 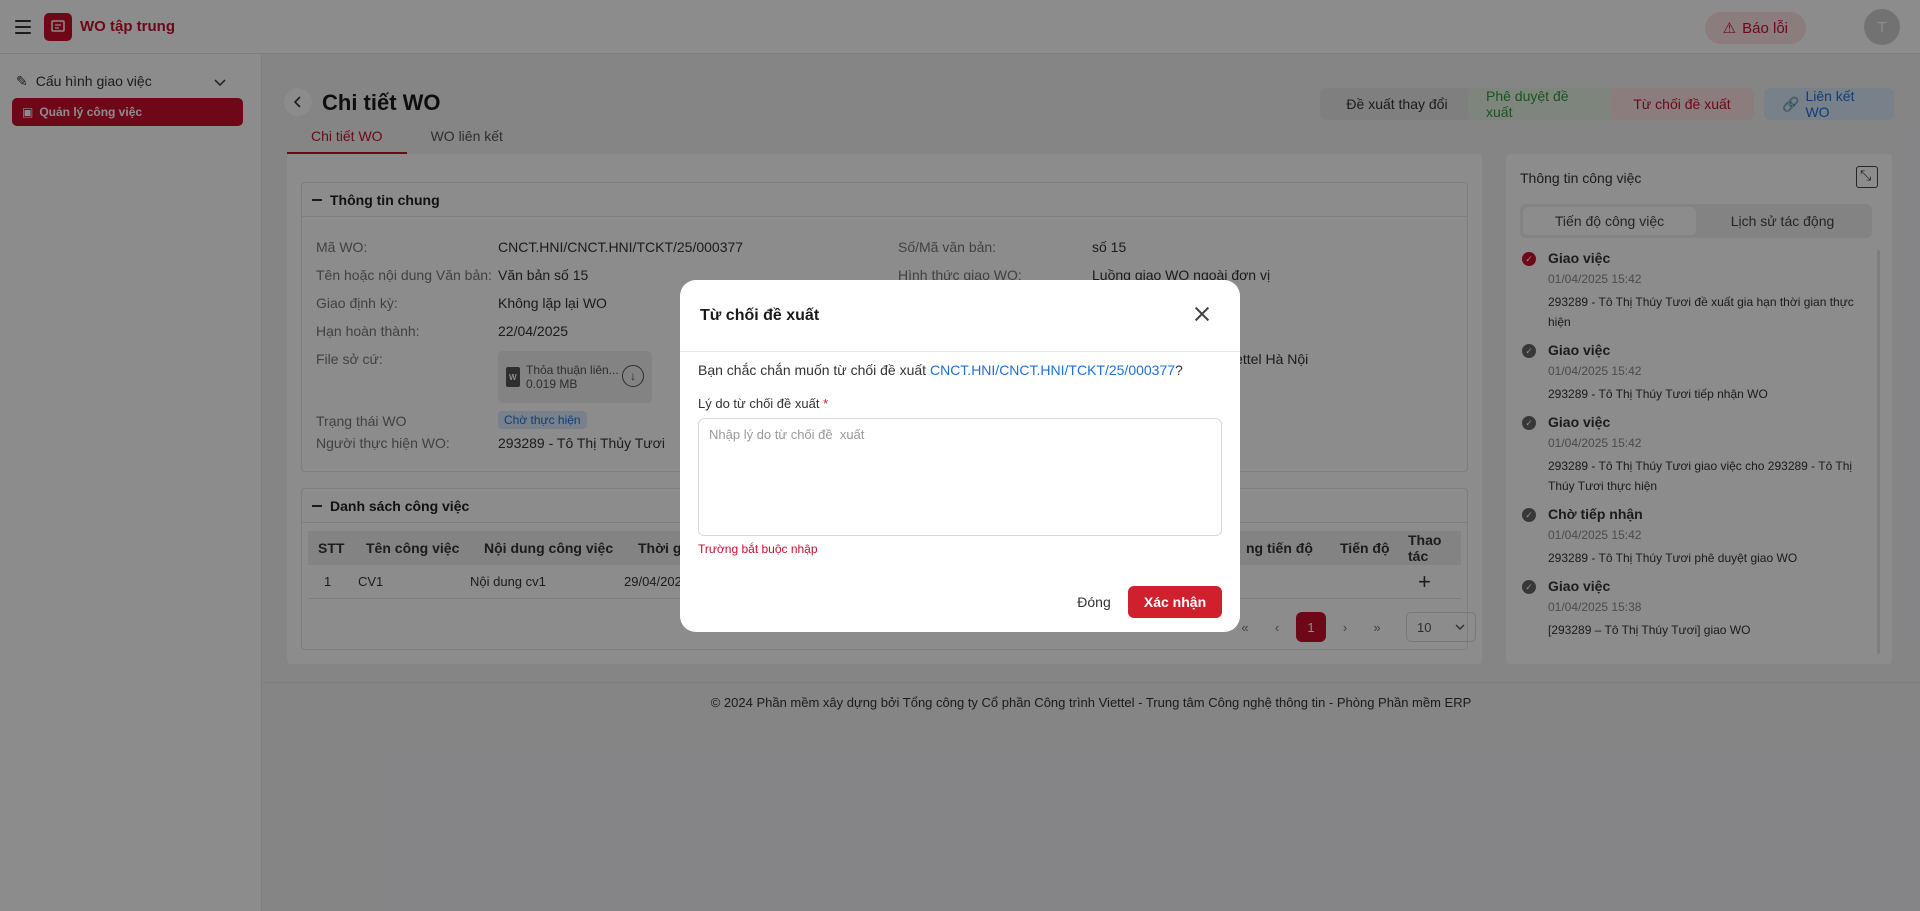 What do you see at coordinates (1202, 314) in the screenshot?
I see `close-icon` at bounding box center [1202, 314].